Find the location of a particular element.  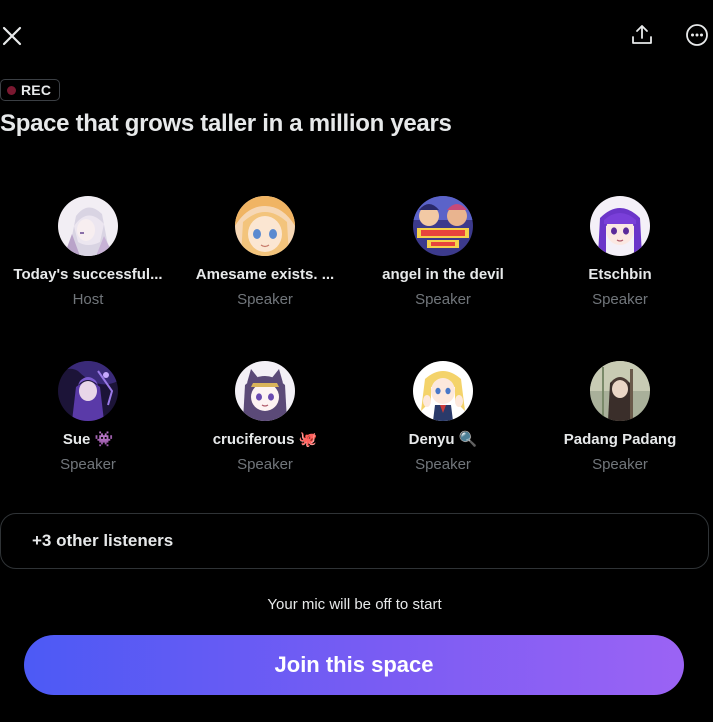

participant-name: angel in the devil is located at coordinates (443, 274).